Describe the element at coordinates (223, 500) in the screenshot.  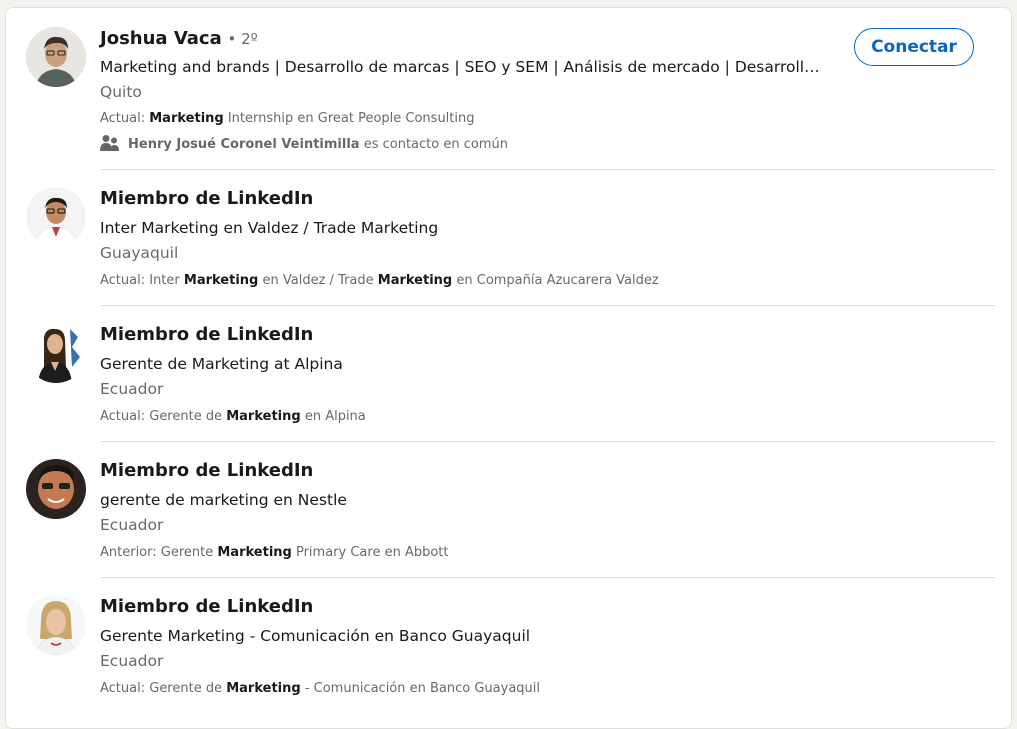
I see `profile-headline: gerente de marketing en Nestle` at that location.